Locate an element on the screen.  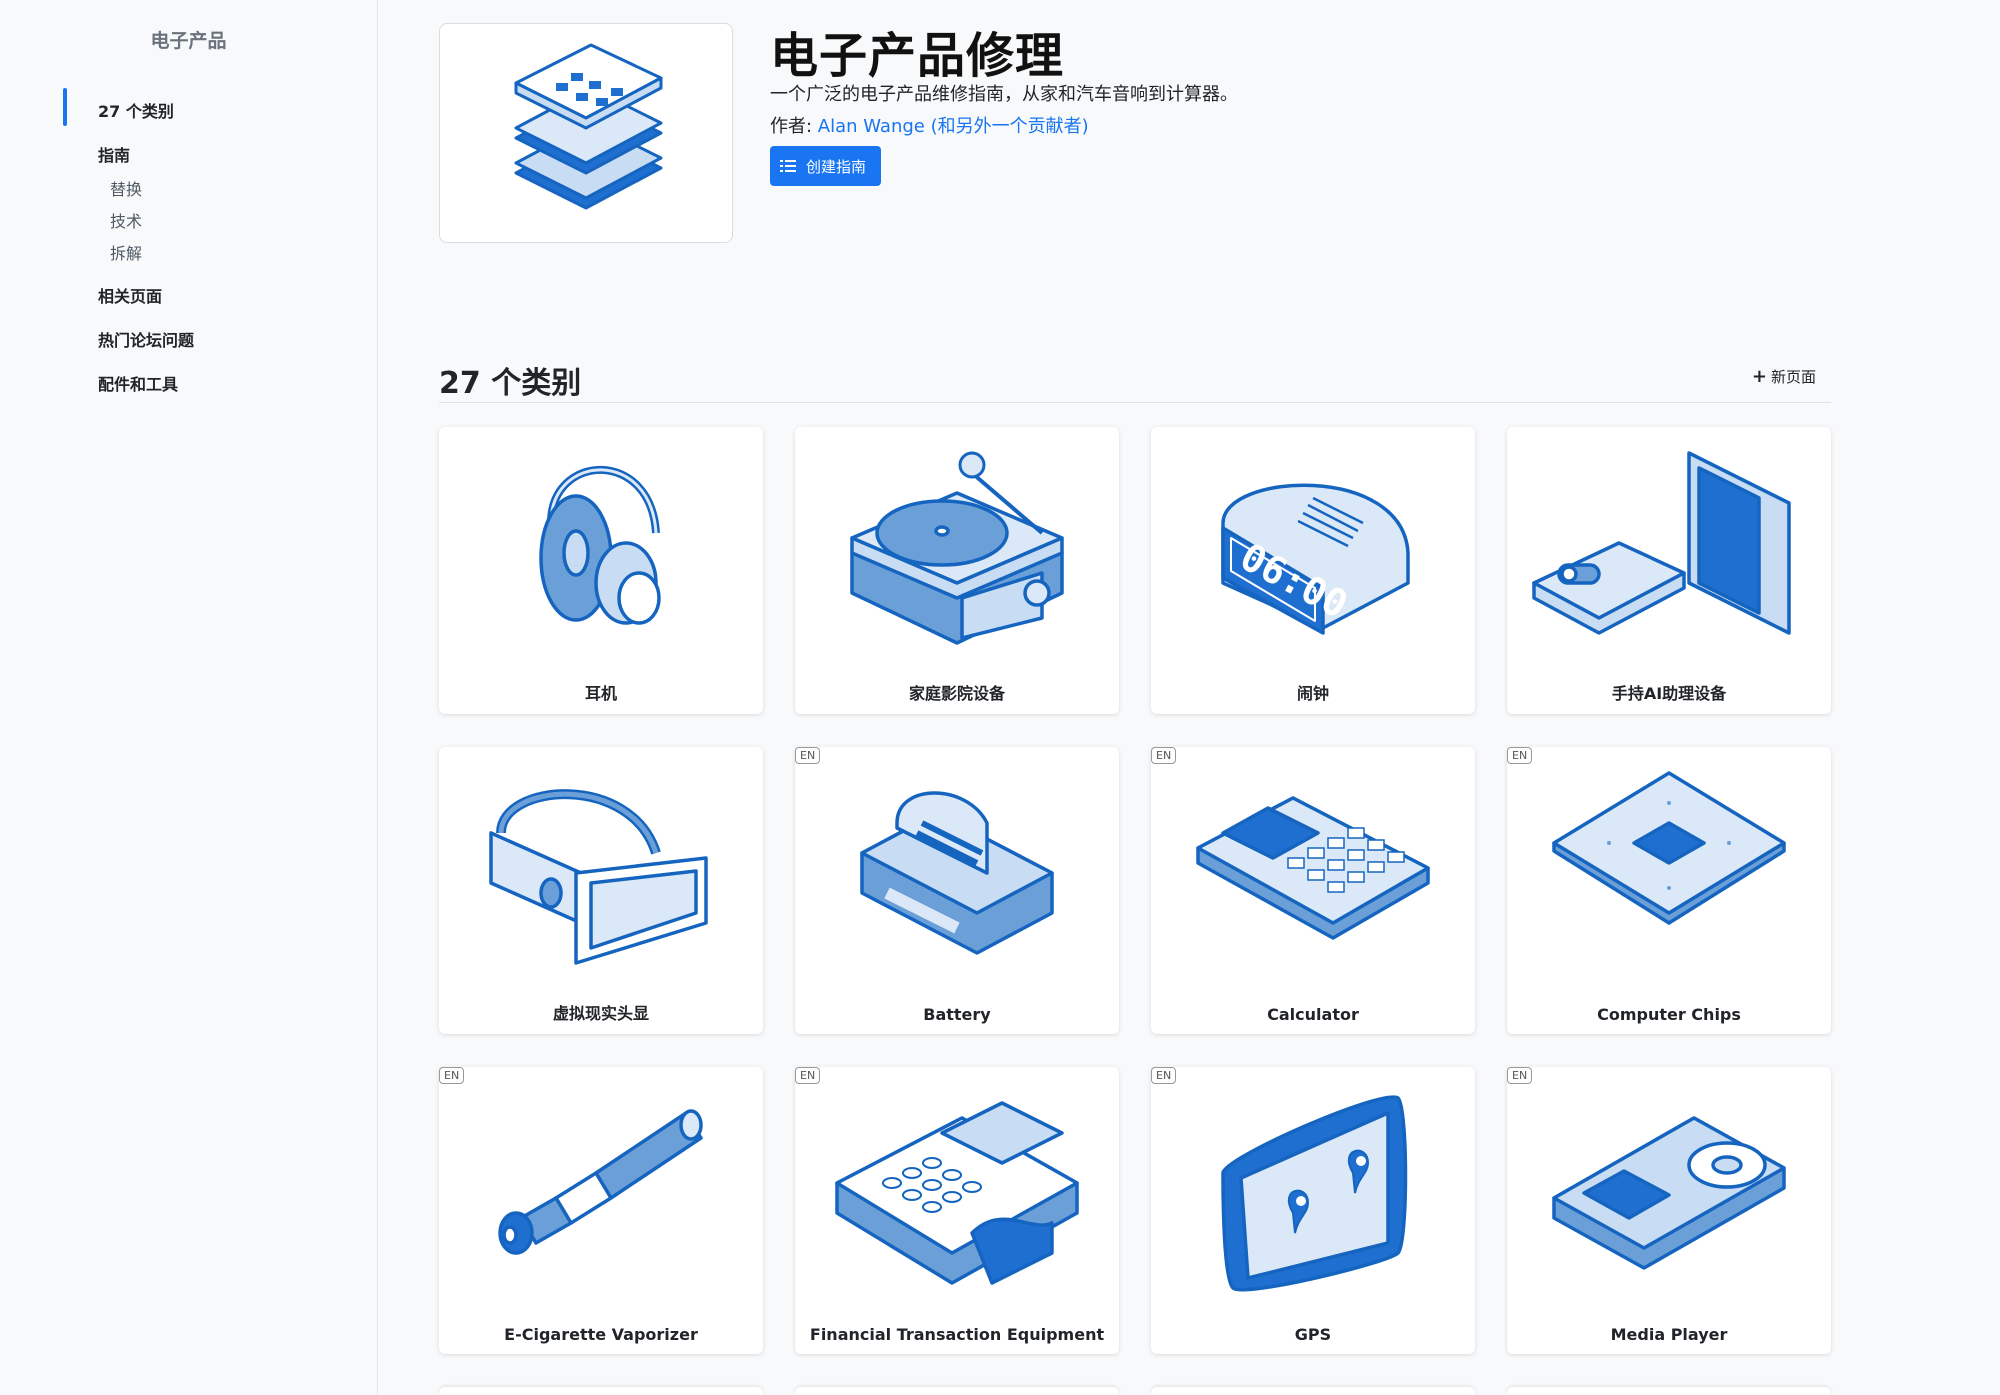
category-card-ai-assistant: 手持AI助理设备 is located at coordinates (1669, 570).